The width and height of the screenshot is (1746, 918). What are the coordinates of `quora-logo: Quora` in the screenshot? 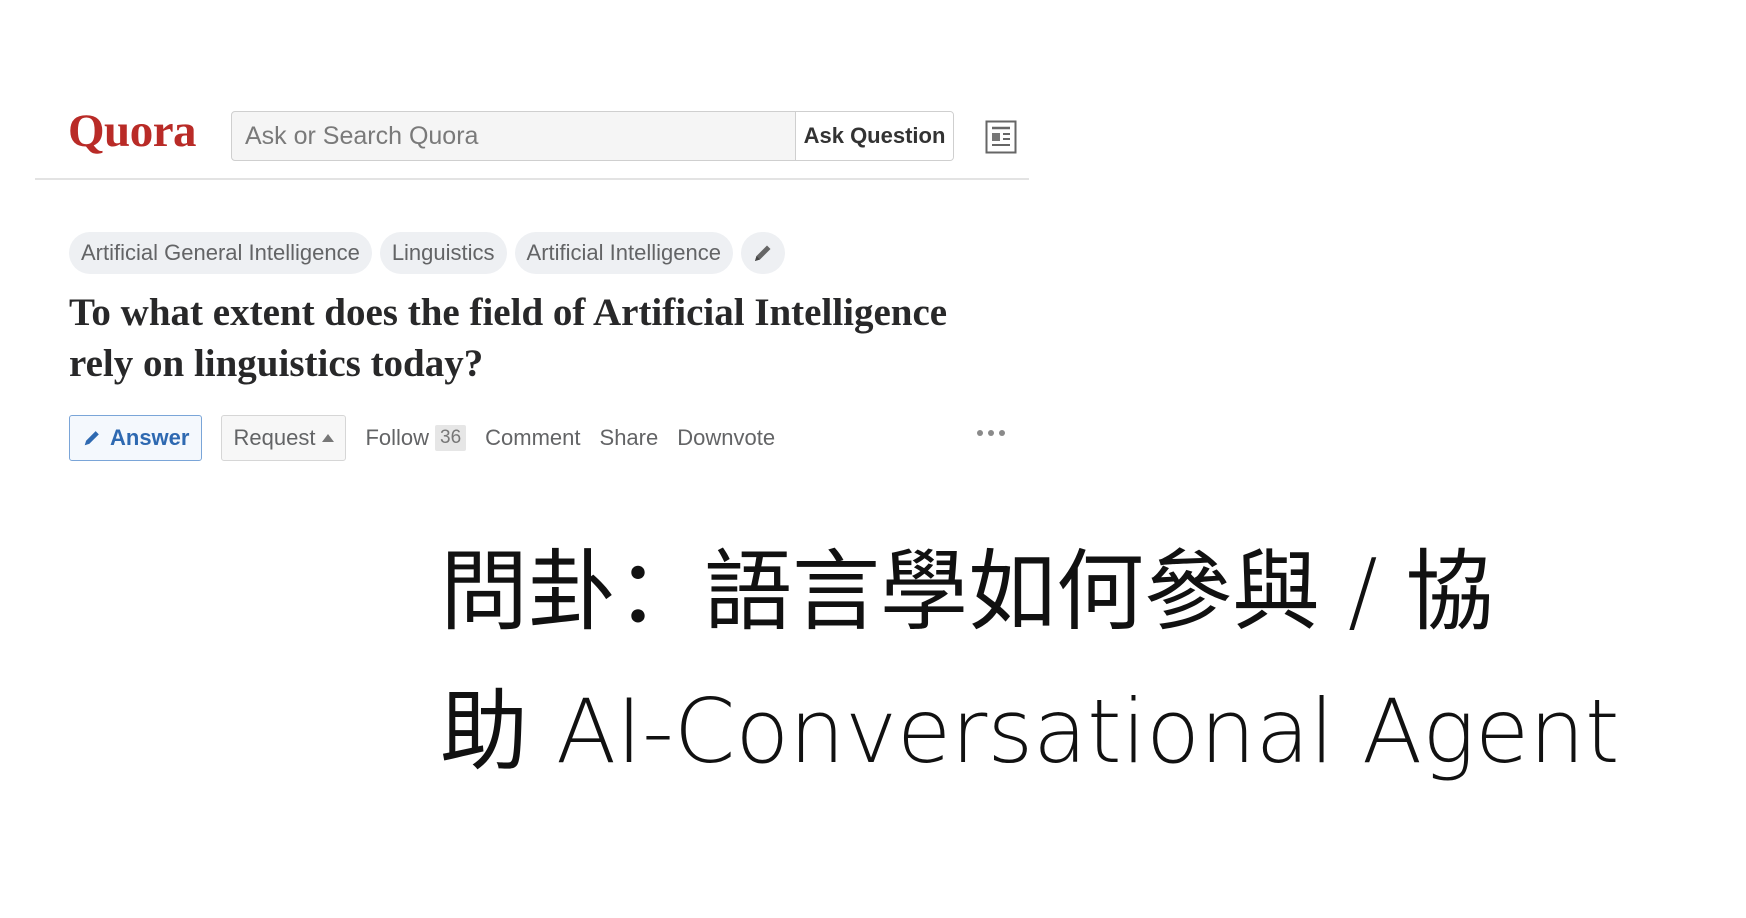 It's located at (132, 131).